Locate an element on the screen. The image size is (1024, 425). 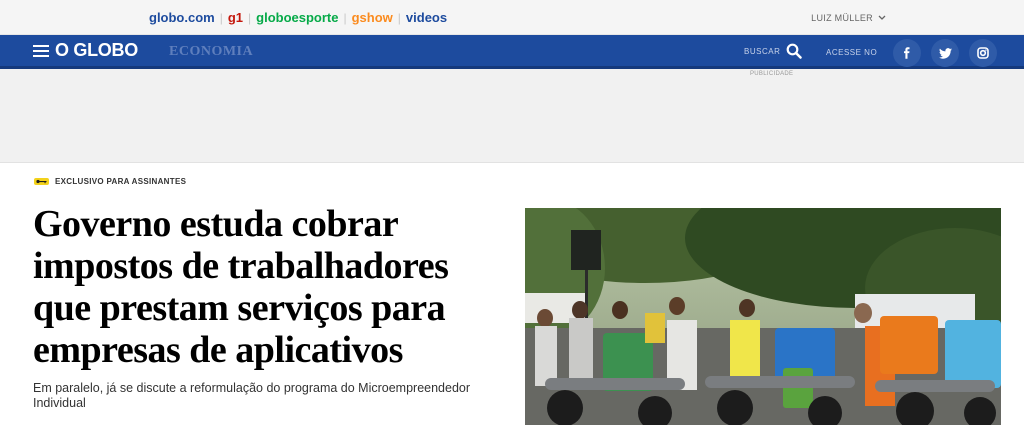
portal-link-videos: videos is located at coordinates (426, 17).